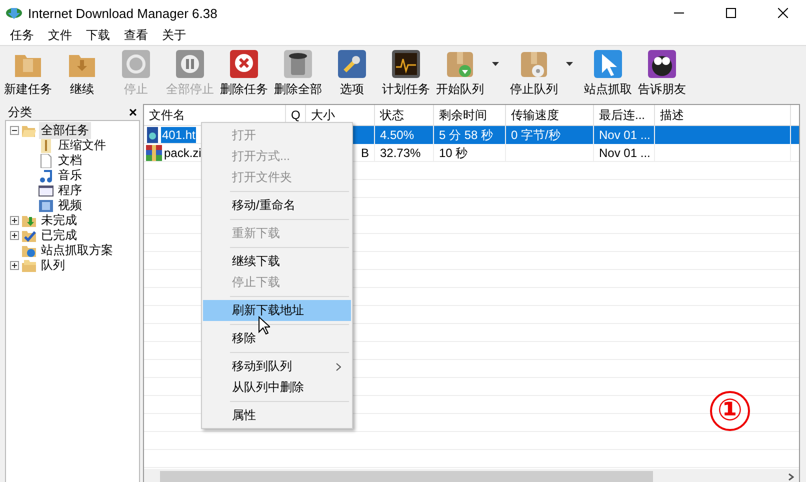 The width and height of the screenshot is (806, 482). I want to click on annotation-number: ①, so click(730, 411).